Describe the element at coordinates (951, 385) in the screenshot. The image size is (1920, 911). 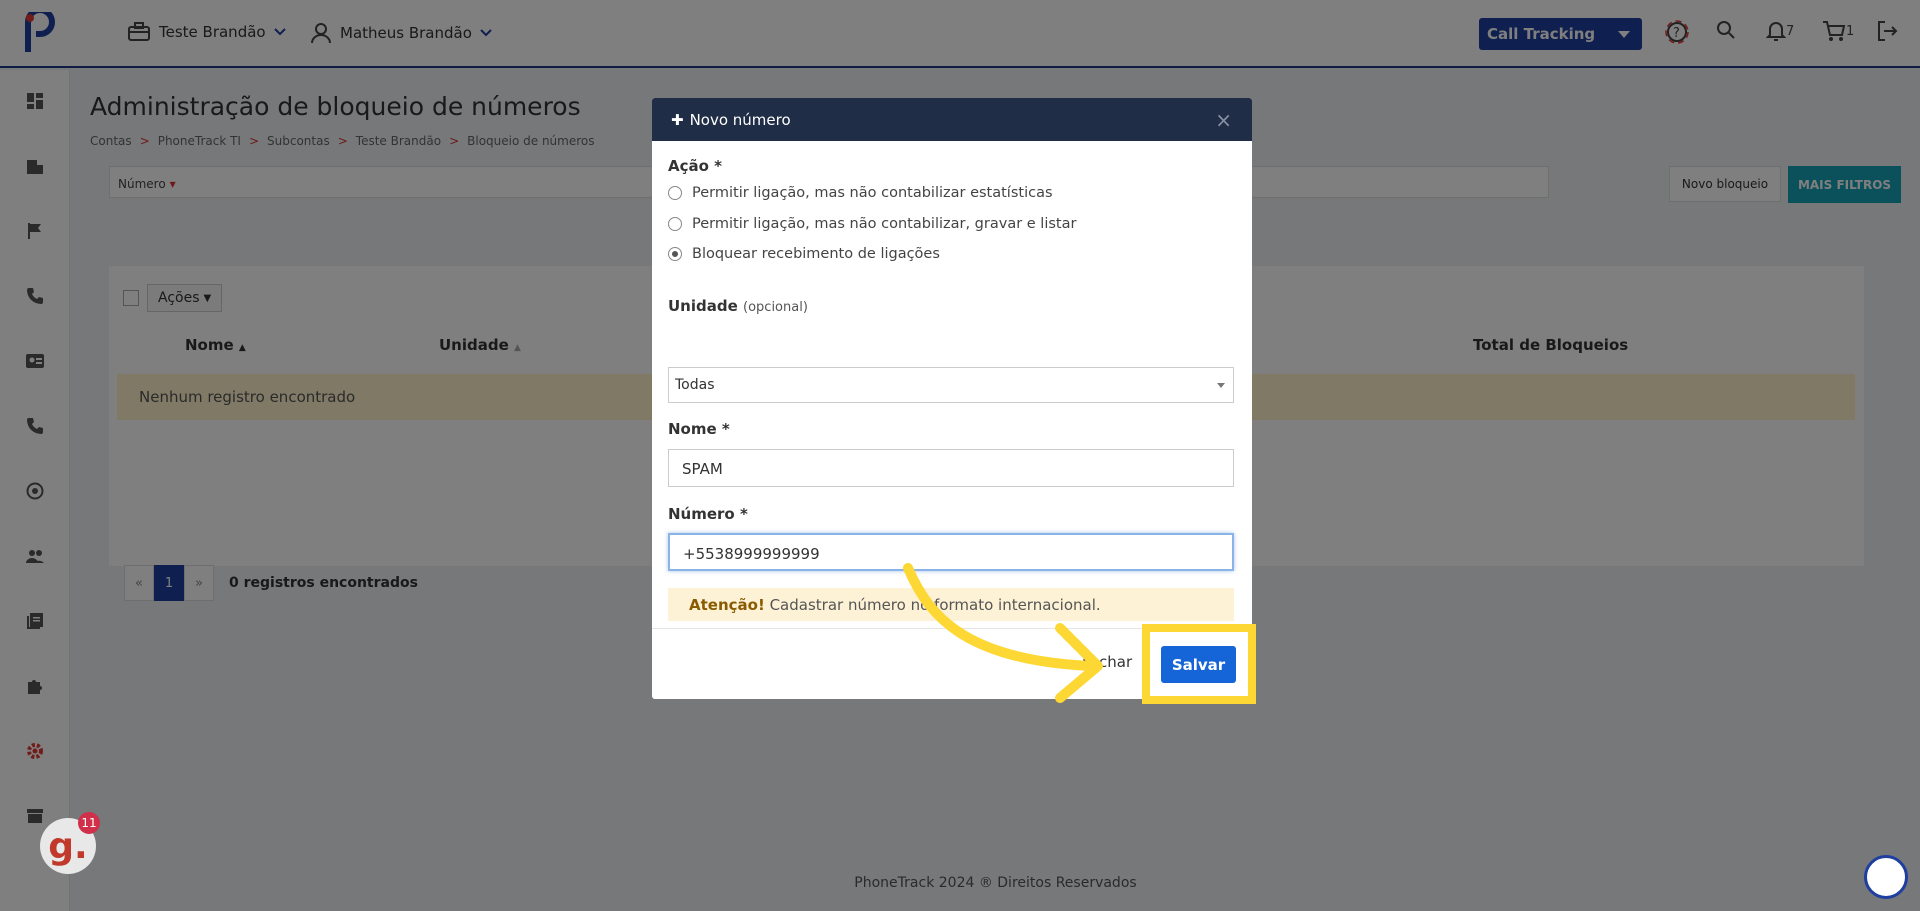
I see `unidade-select: Todas` at that location.